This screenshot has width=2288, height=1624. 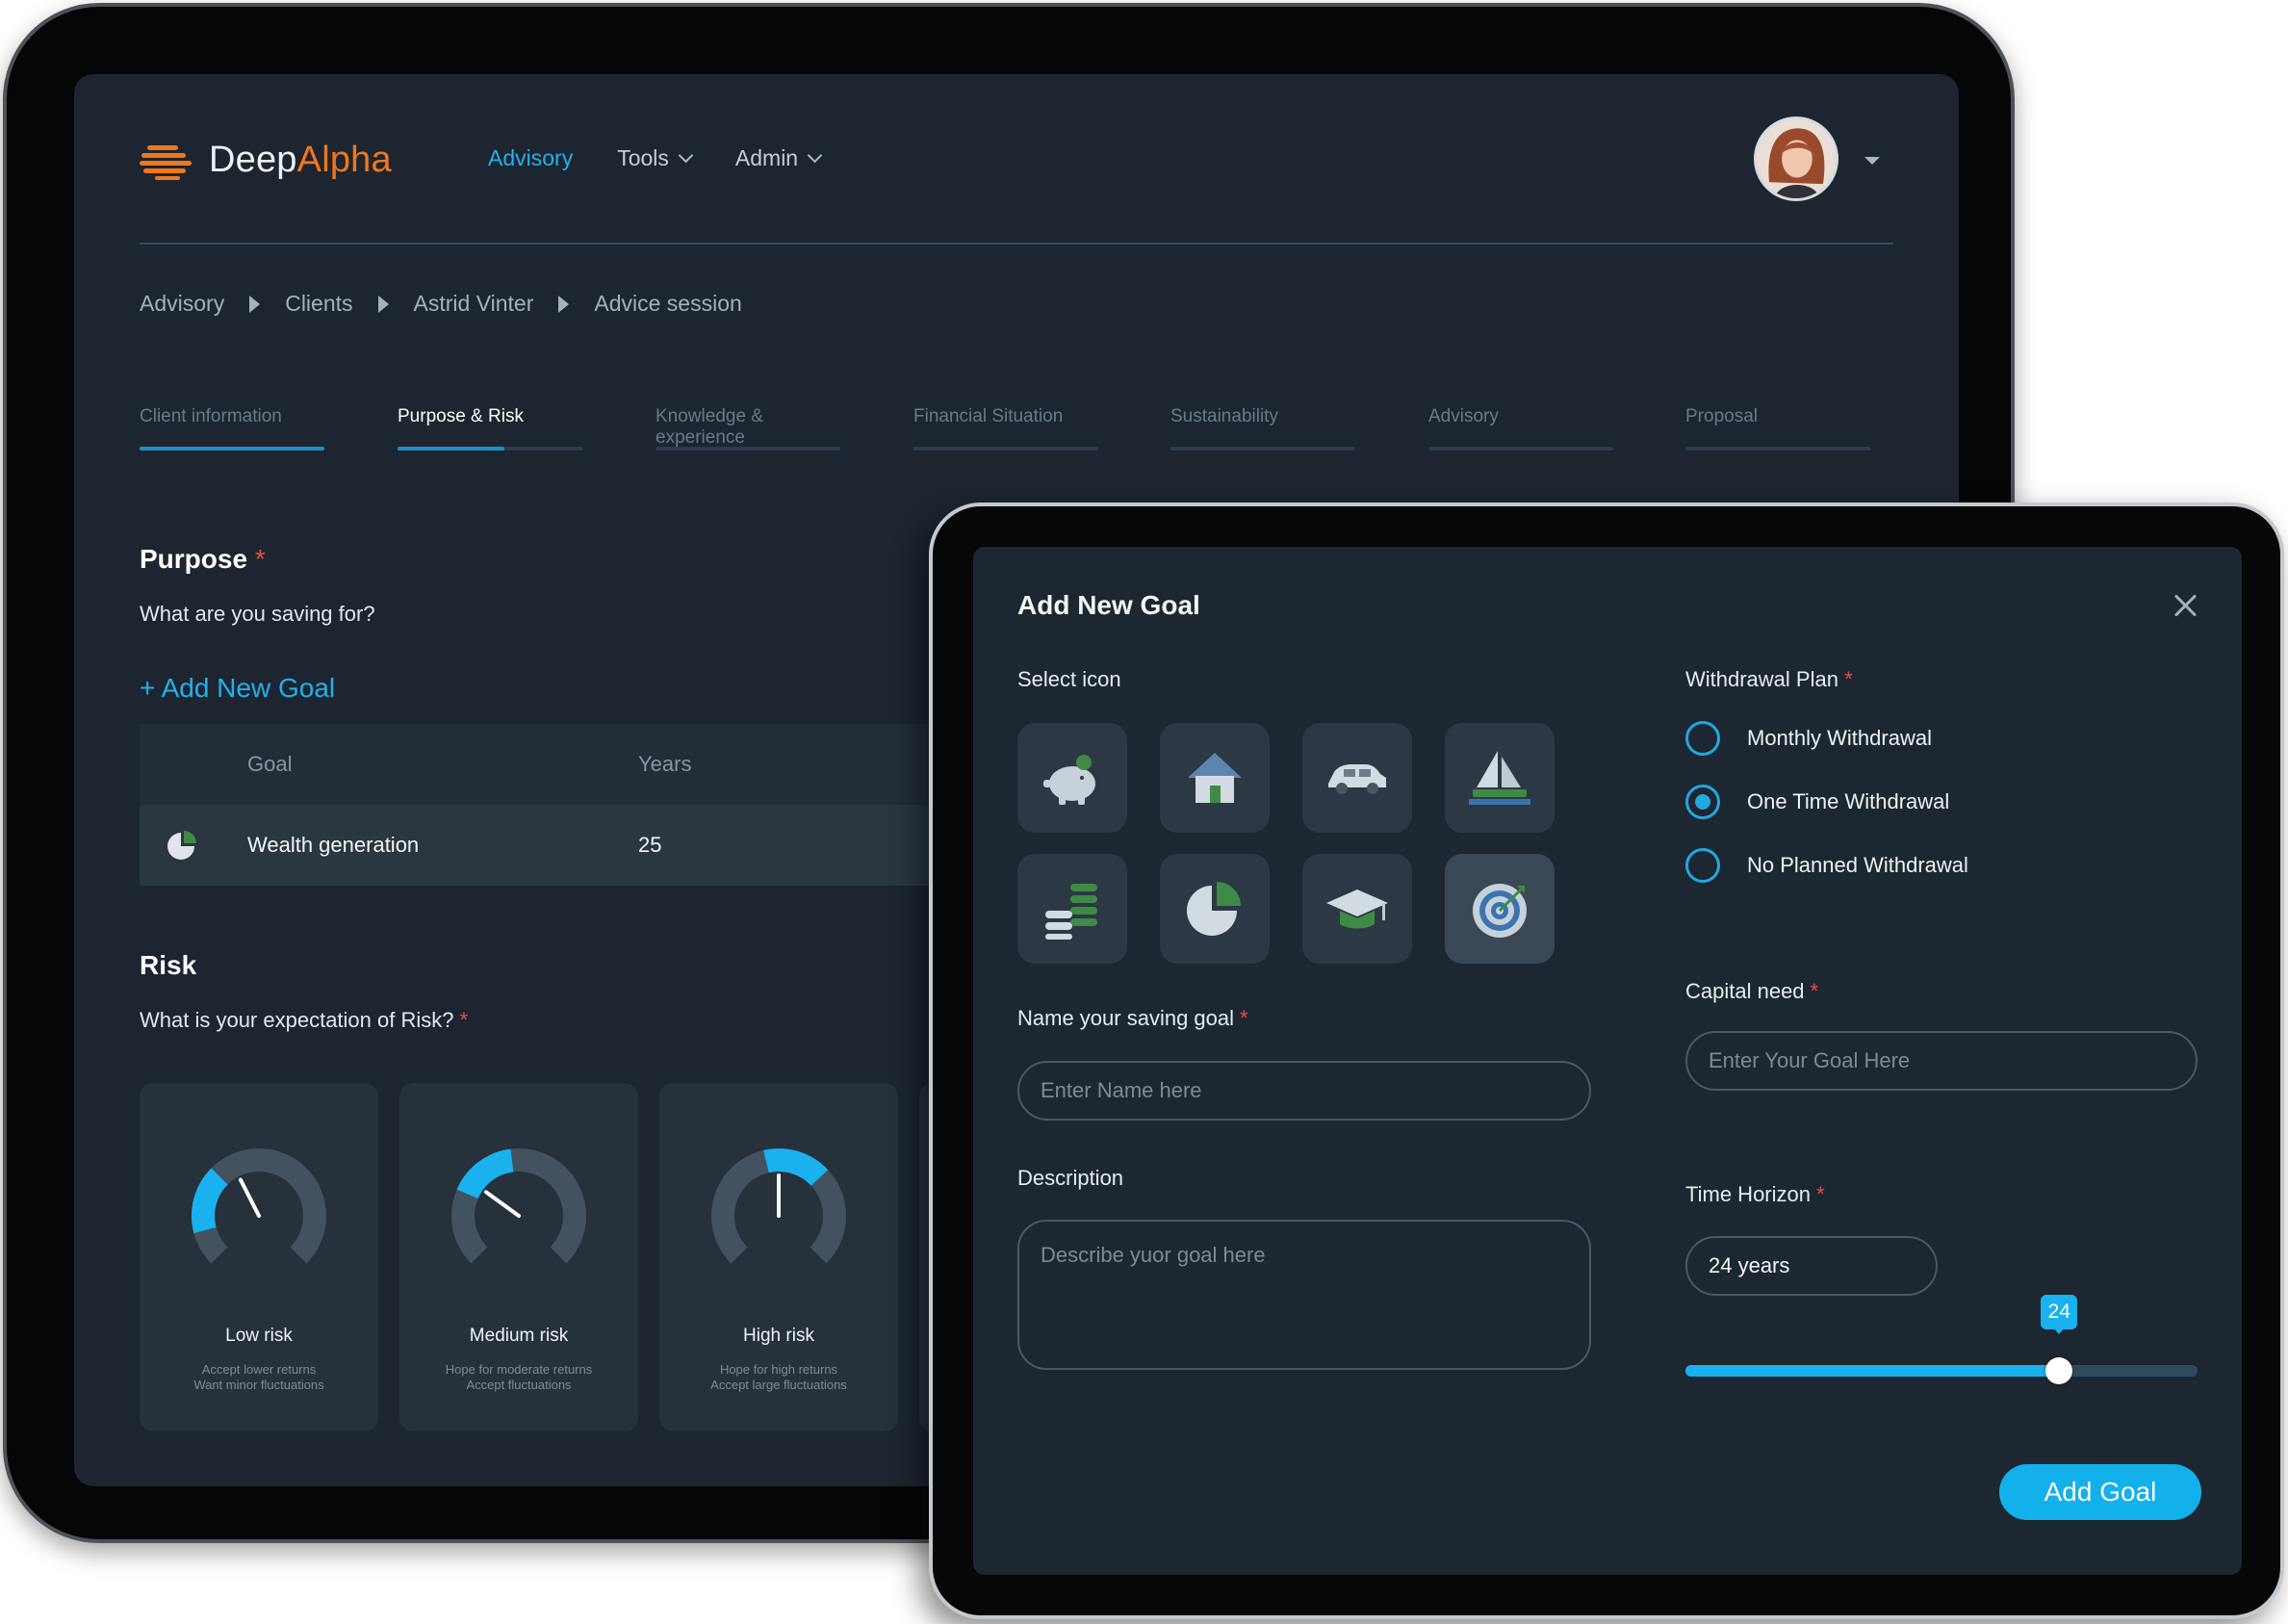 What do you see at coordinates (1840, 738) in the screenshot?
I see `radio-label: Monthly Withdrawal` at bounding box center [1840, 738].